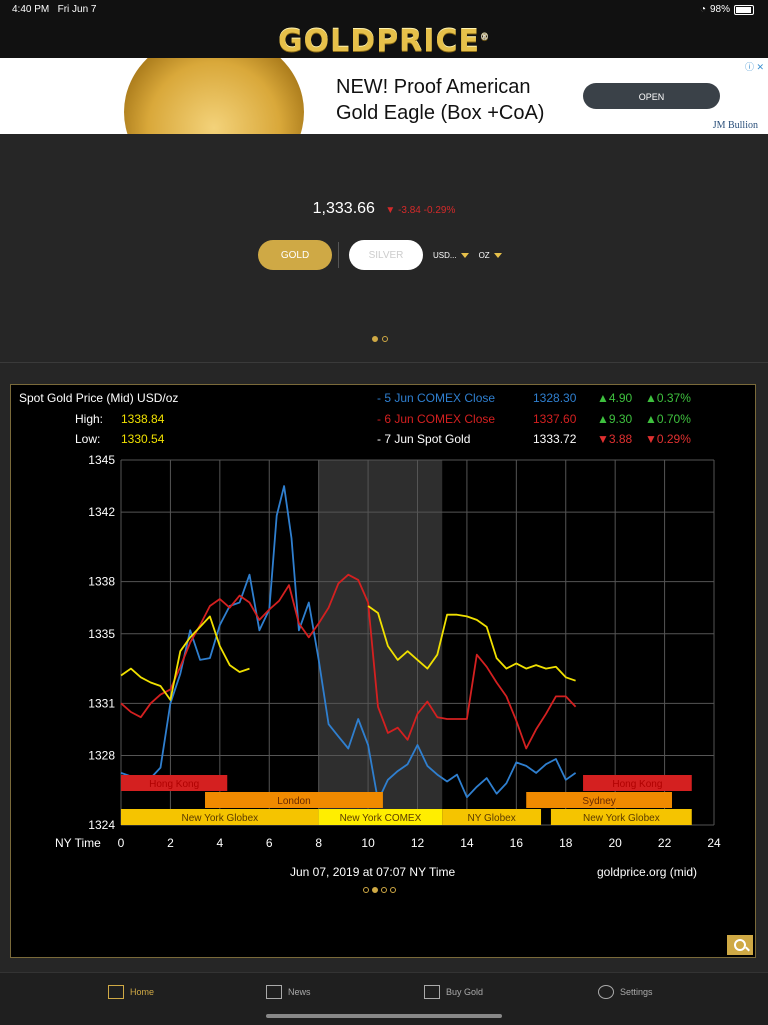  I want to click on x-tick-label: 16, so click(517, 843).